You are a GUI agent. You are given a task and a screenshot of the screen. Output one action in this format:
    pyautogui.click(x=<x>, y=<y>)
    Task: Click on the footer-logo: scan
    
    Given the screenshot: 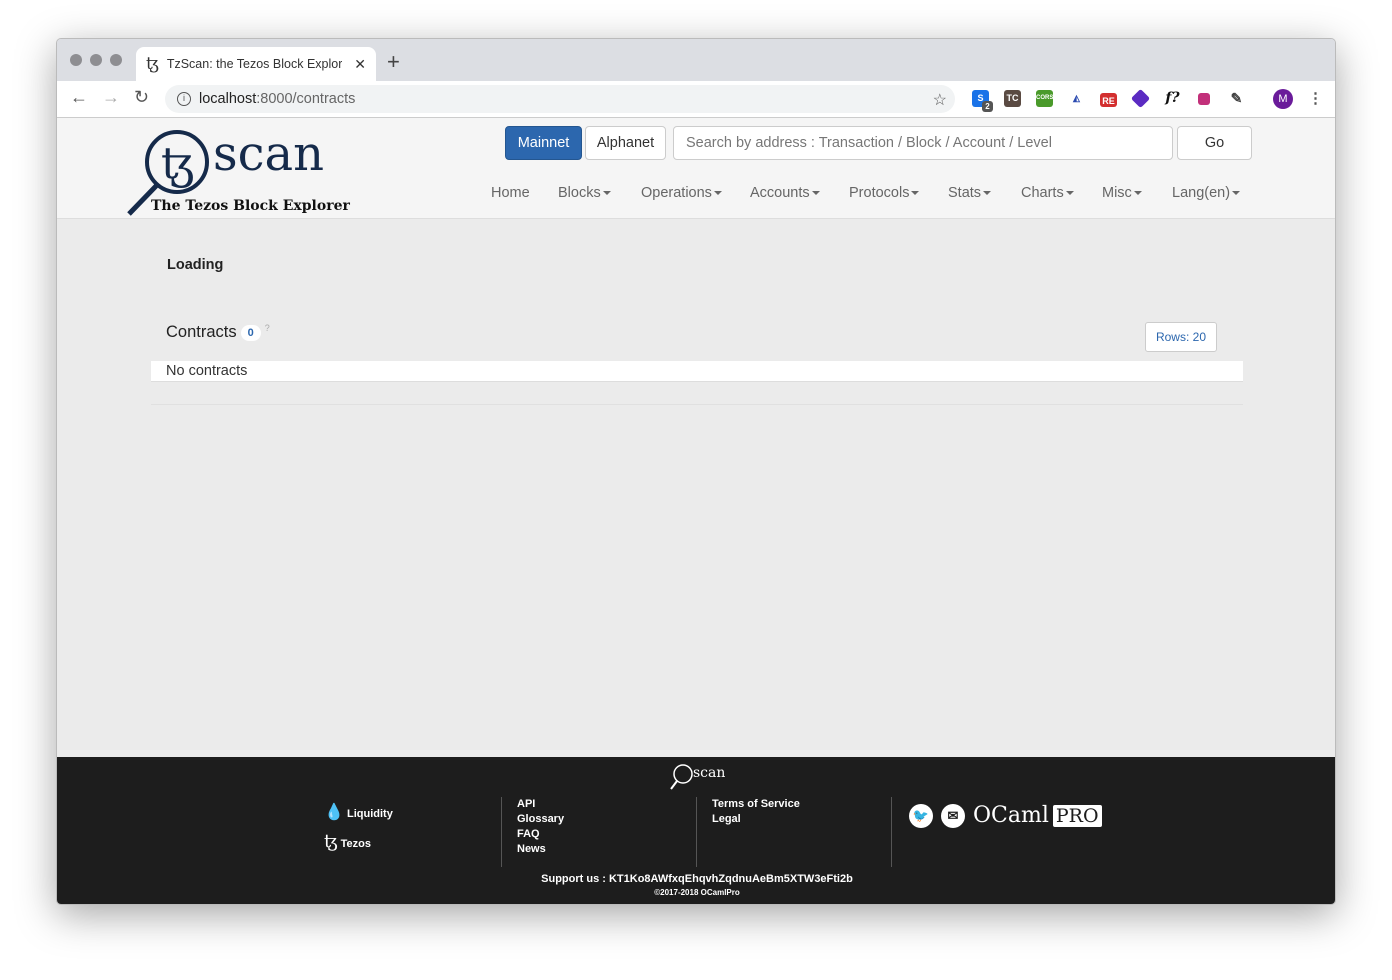 What is the action you would take?
    pyautogui.click(x=699, y=776)
    